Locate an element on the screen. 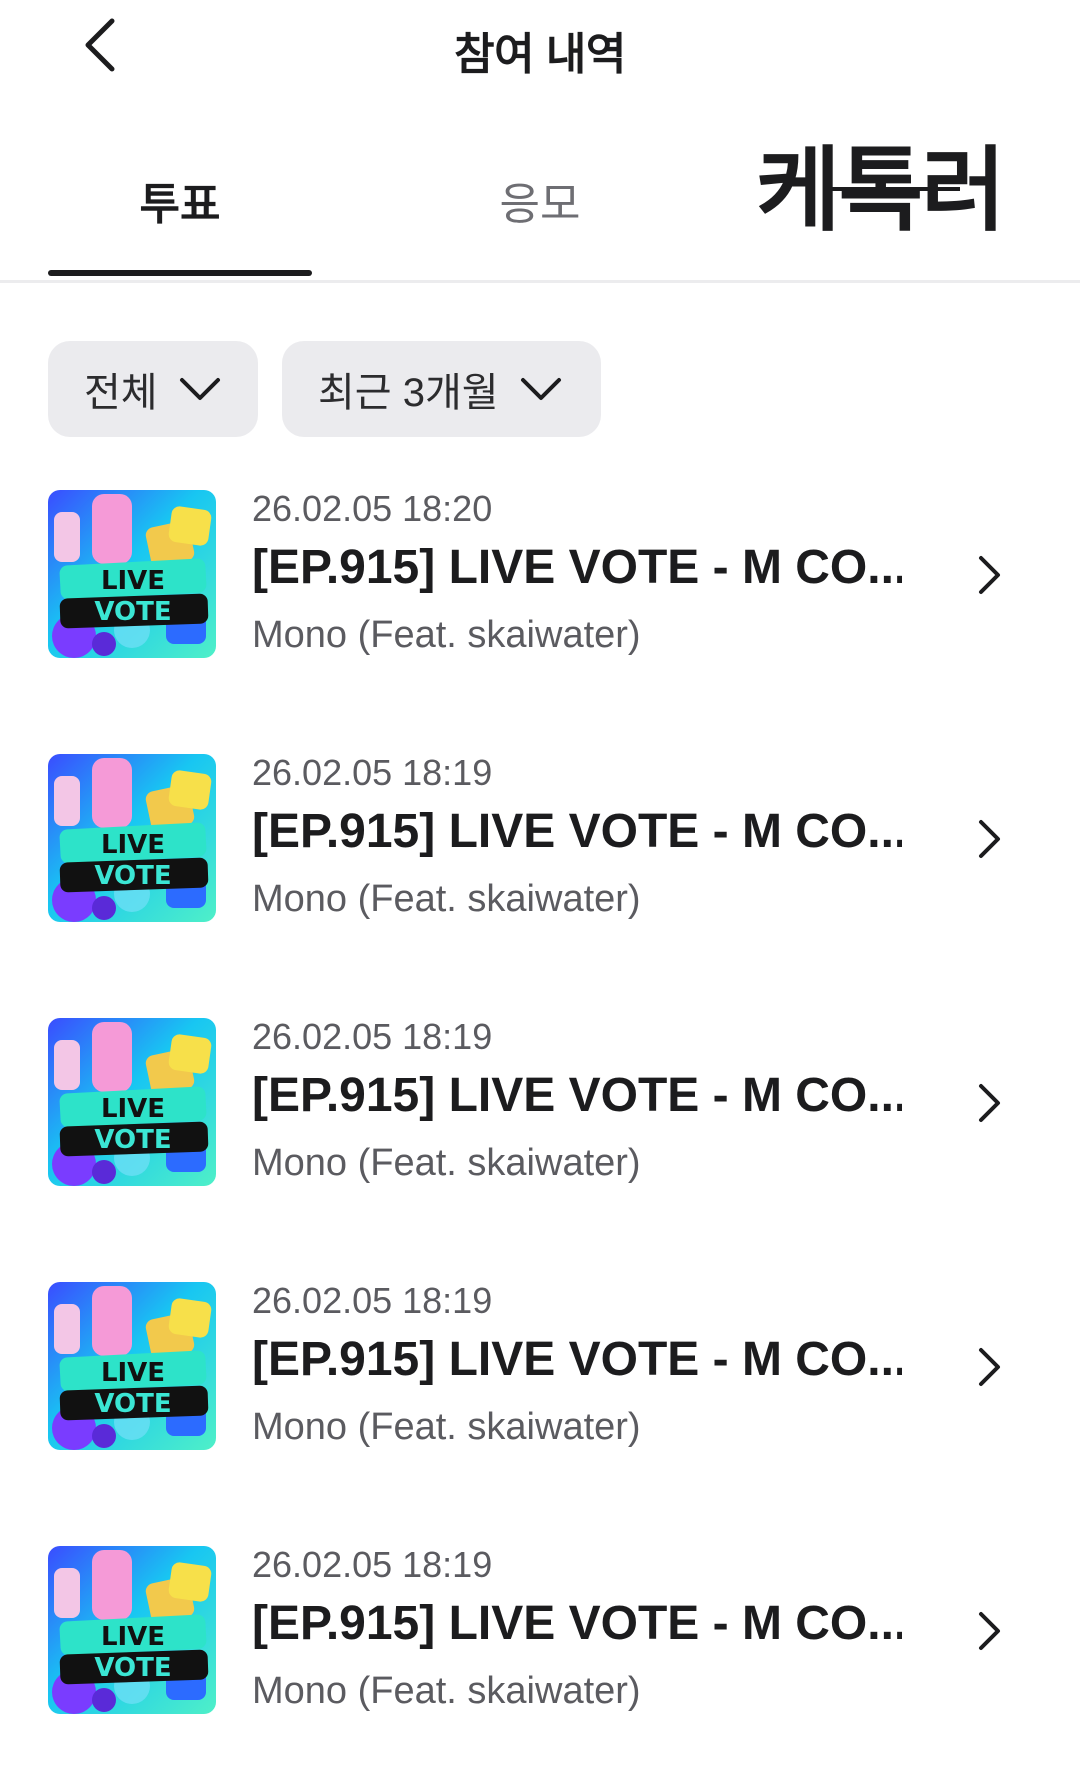 The width and height of the screenshot is (1080, 1776). filter-period-dropdown: 최근 3개월 is located at coordinates (441, 389).